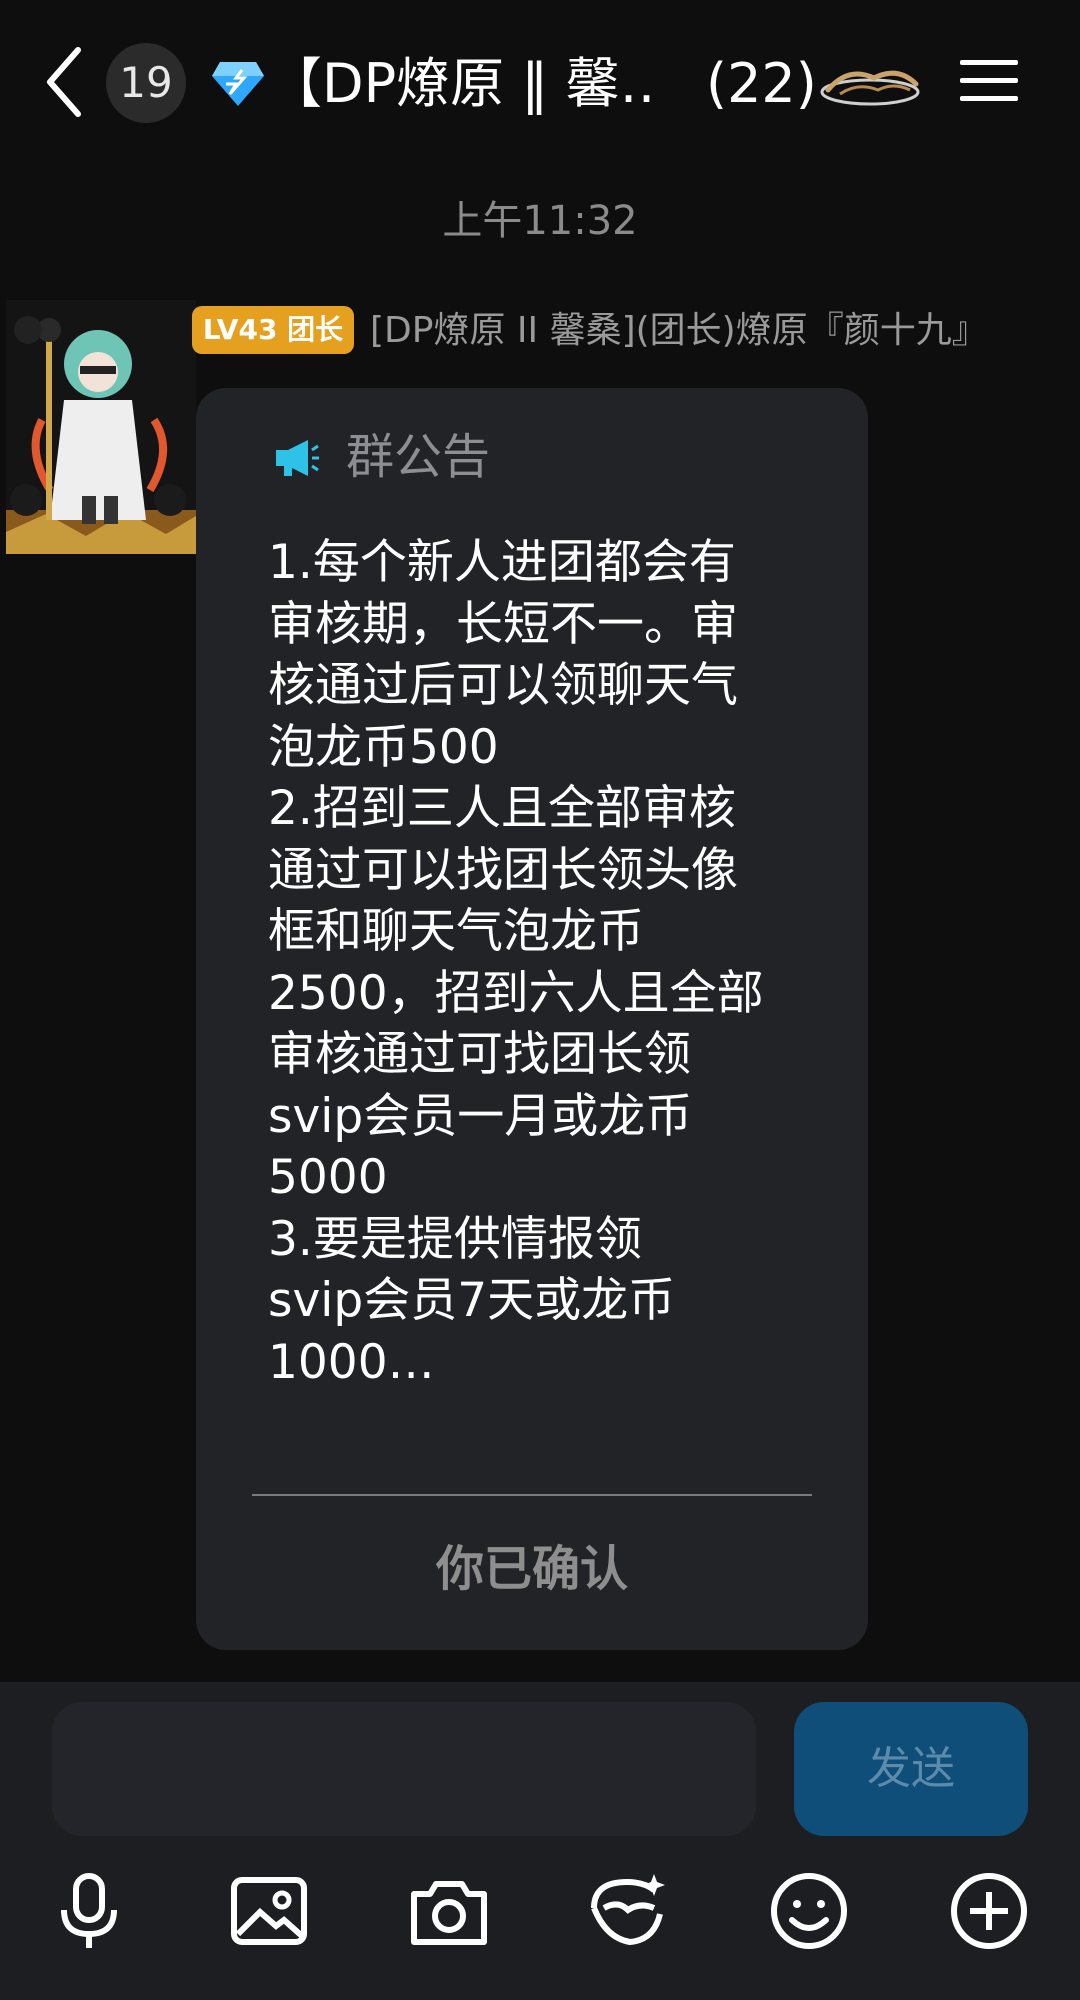 This screenshot has width=1080, height=2000. I want to click on menu-icon, so click(990, 81).